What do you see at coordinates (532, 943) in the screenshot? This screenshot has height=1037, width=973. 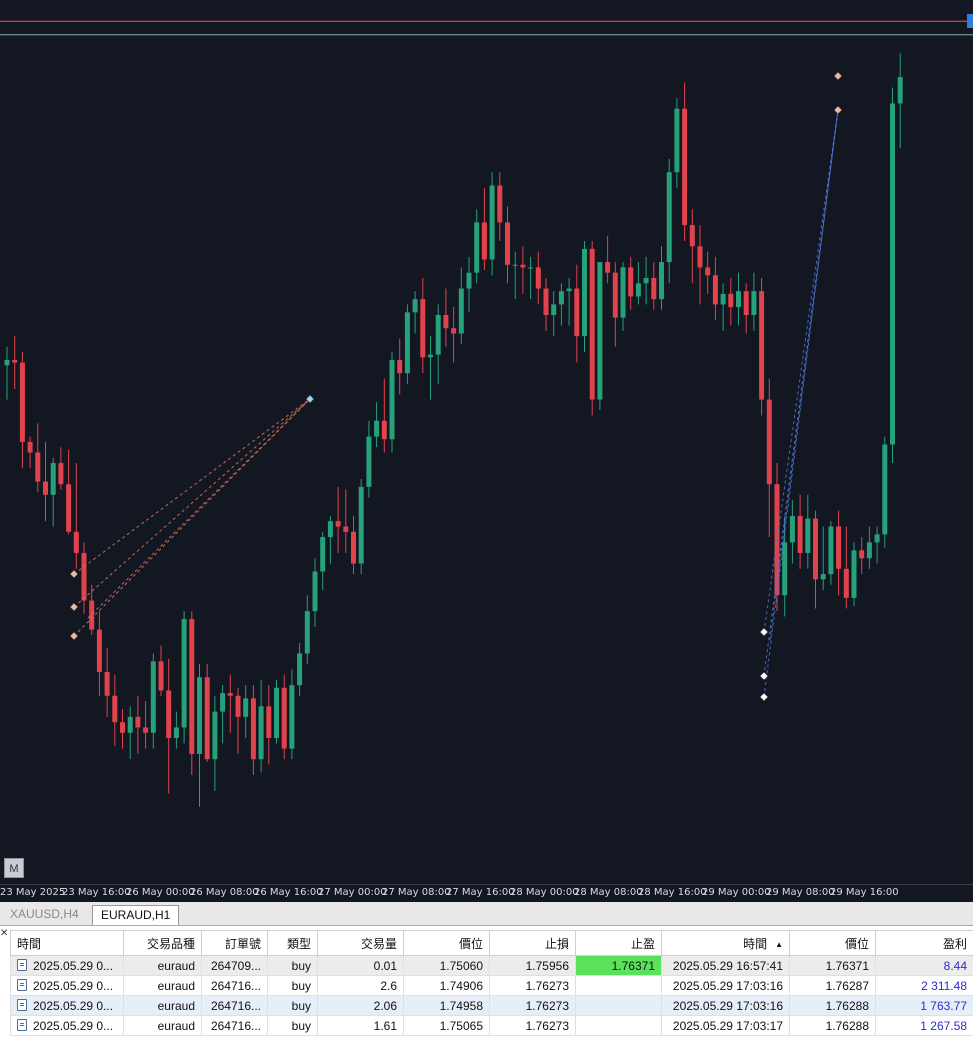 I see `col-header-sl: 止損` at bounding box center [532, 943].